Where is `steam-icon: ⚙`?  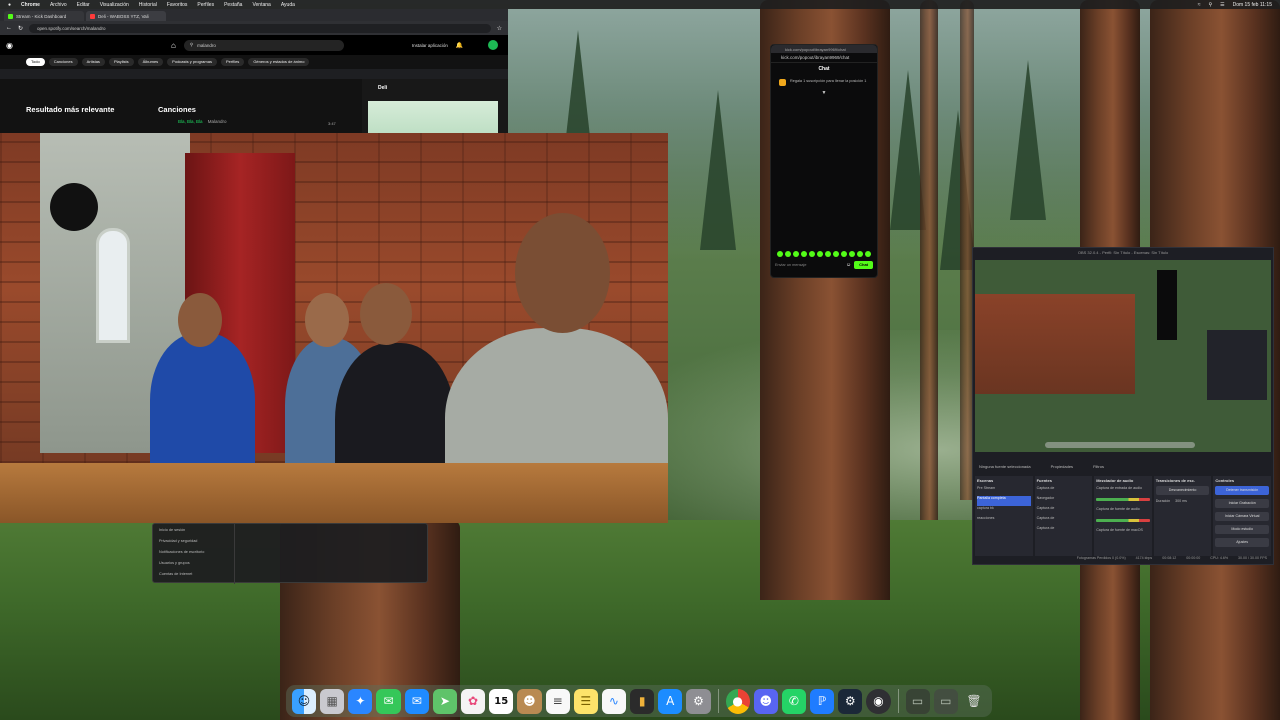 steam-icon: ⚙ is located at coordinates (850, 701).